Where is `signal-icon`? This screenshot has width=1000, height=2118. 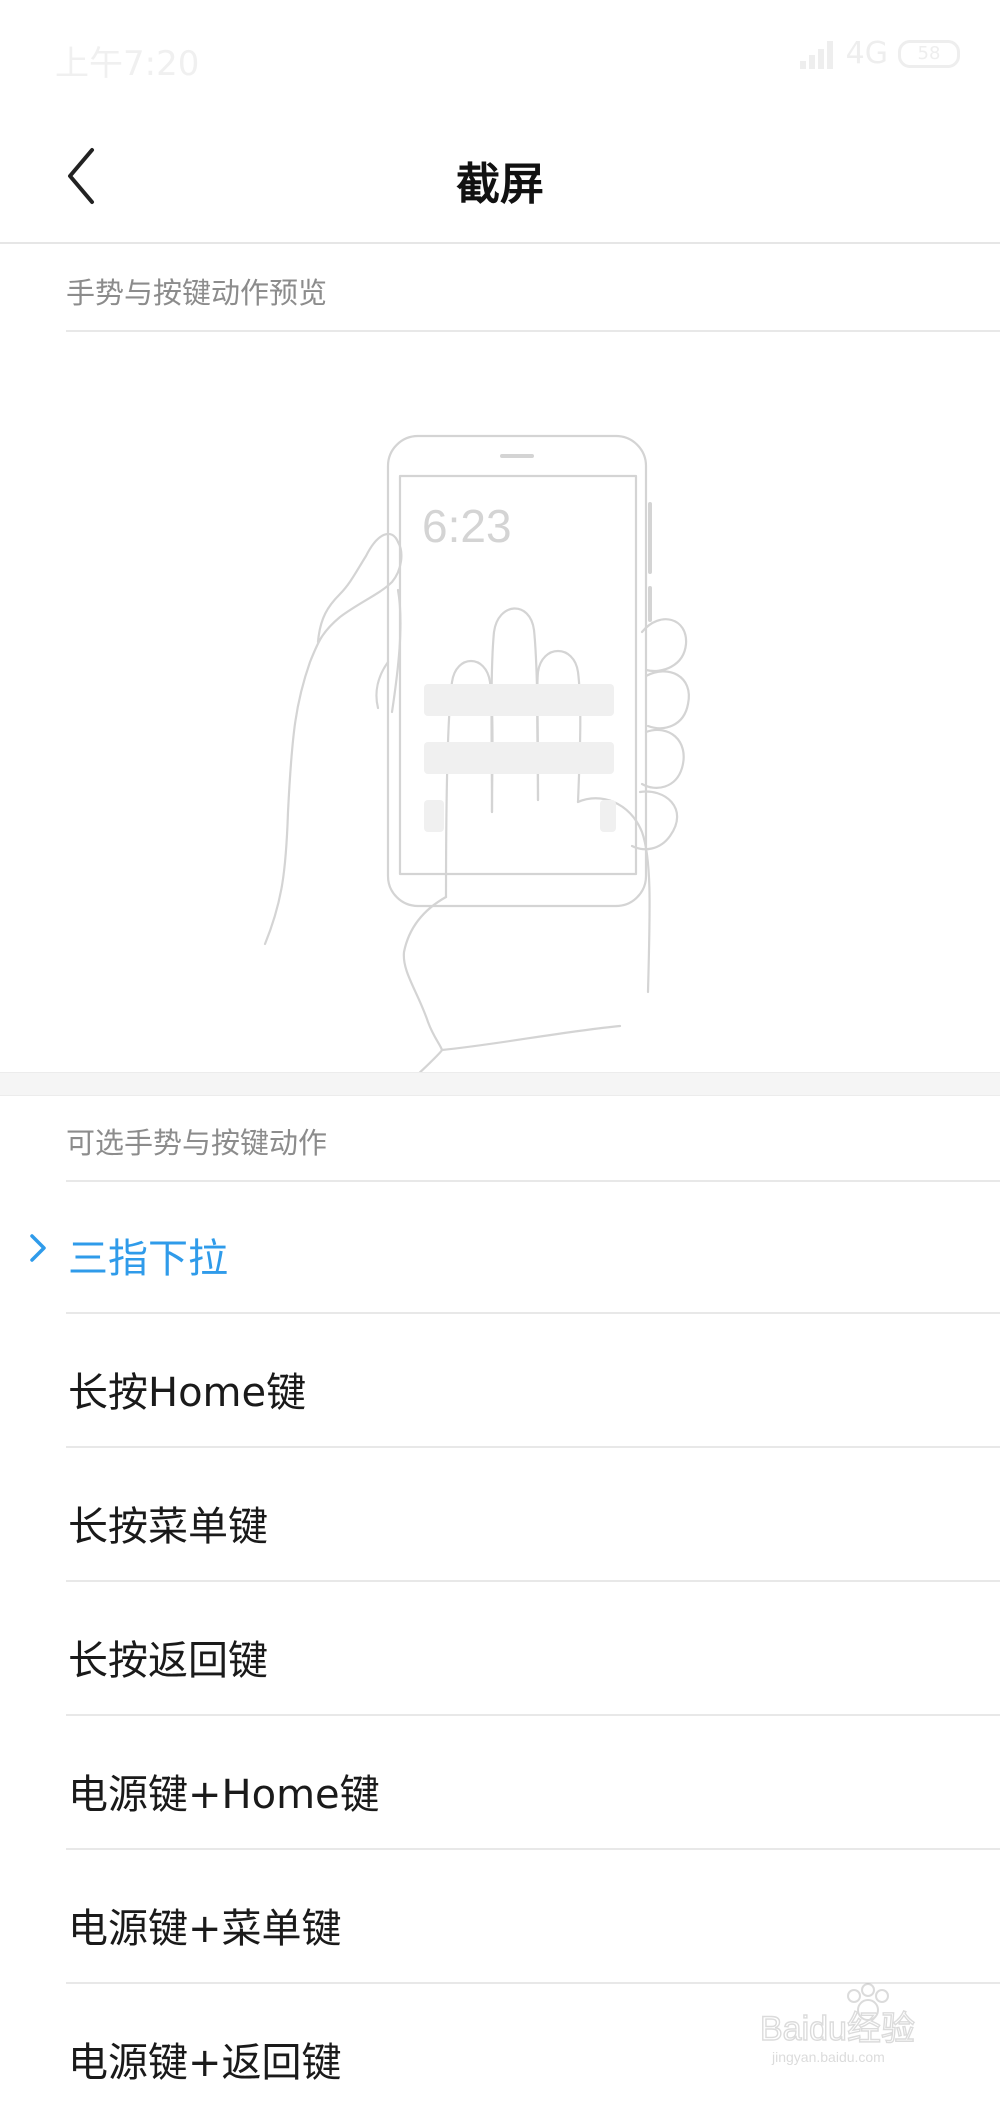 signal-icon is located at coordinates (817, 54).